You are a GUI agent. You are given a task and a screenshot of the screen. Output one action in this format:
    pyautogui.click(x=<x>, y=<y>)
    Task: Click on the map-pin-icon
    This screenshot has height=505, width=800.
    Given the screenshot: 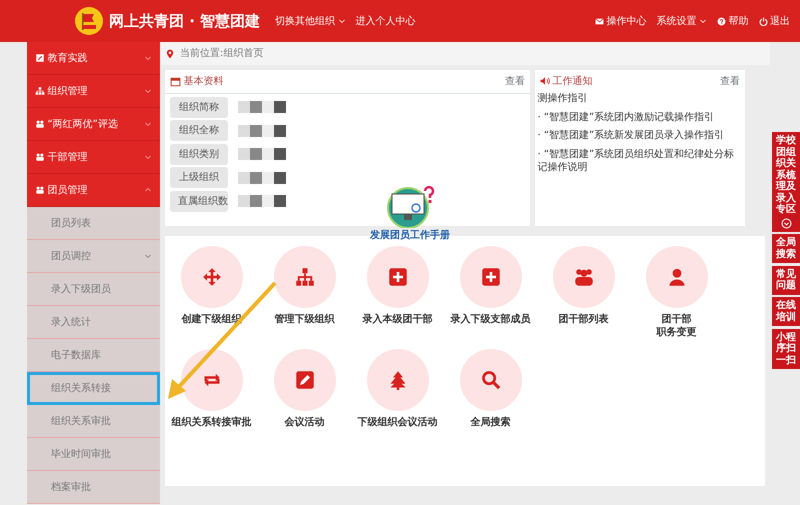 What is the action you would take?
    pyautogui.click(x=170, y=54)
    